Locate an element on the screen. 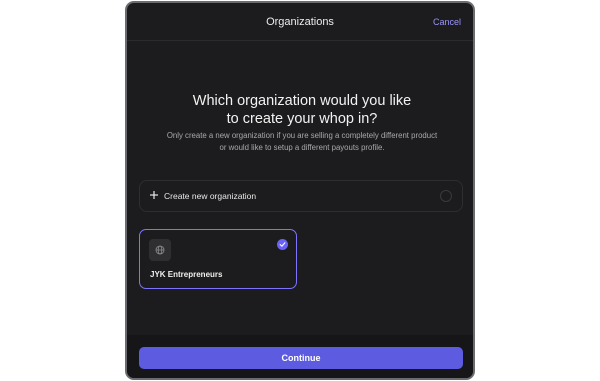 The height and width of the screenshot is (381, 600). radio-unselected-icon is located at coordinates (446, 196).